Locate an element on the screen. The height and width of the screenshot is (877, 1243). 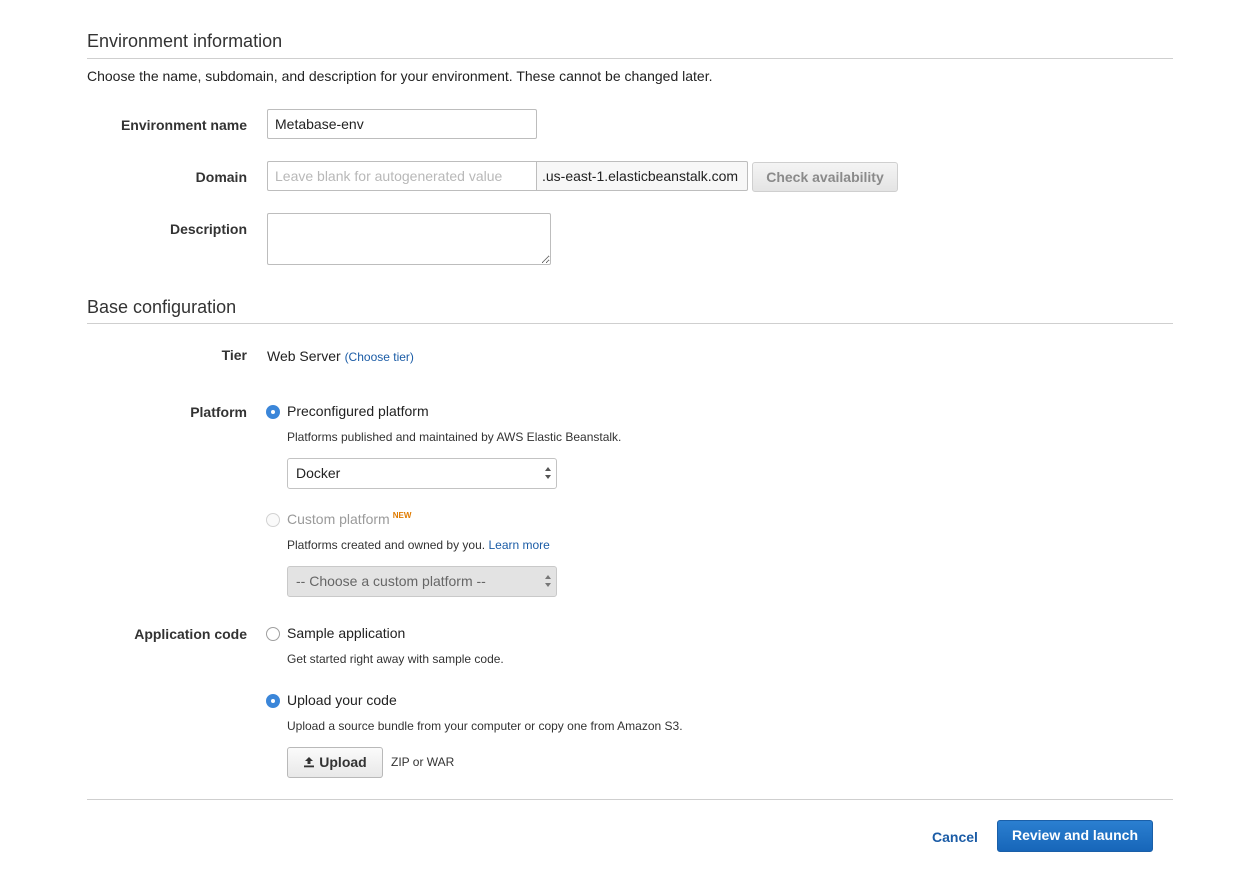
domain-input is located at coordinates (402, 176).